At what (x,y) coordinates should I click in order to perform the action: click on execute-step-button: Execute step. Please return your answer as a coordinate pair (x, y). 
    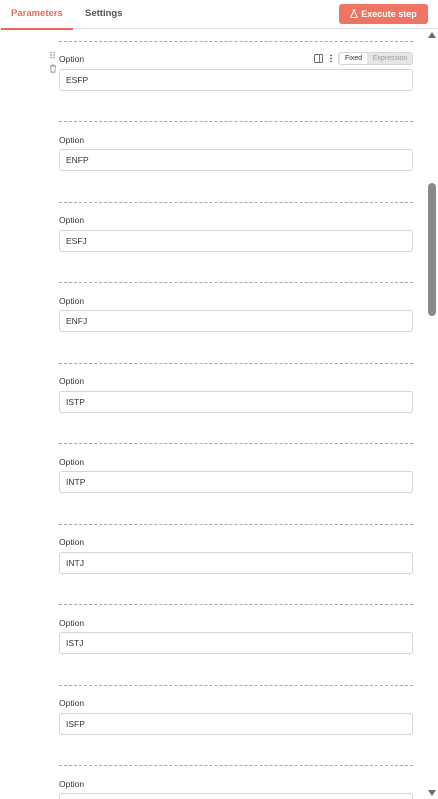
    Looking at the image, I should click on (383, 14).